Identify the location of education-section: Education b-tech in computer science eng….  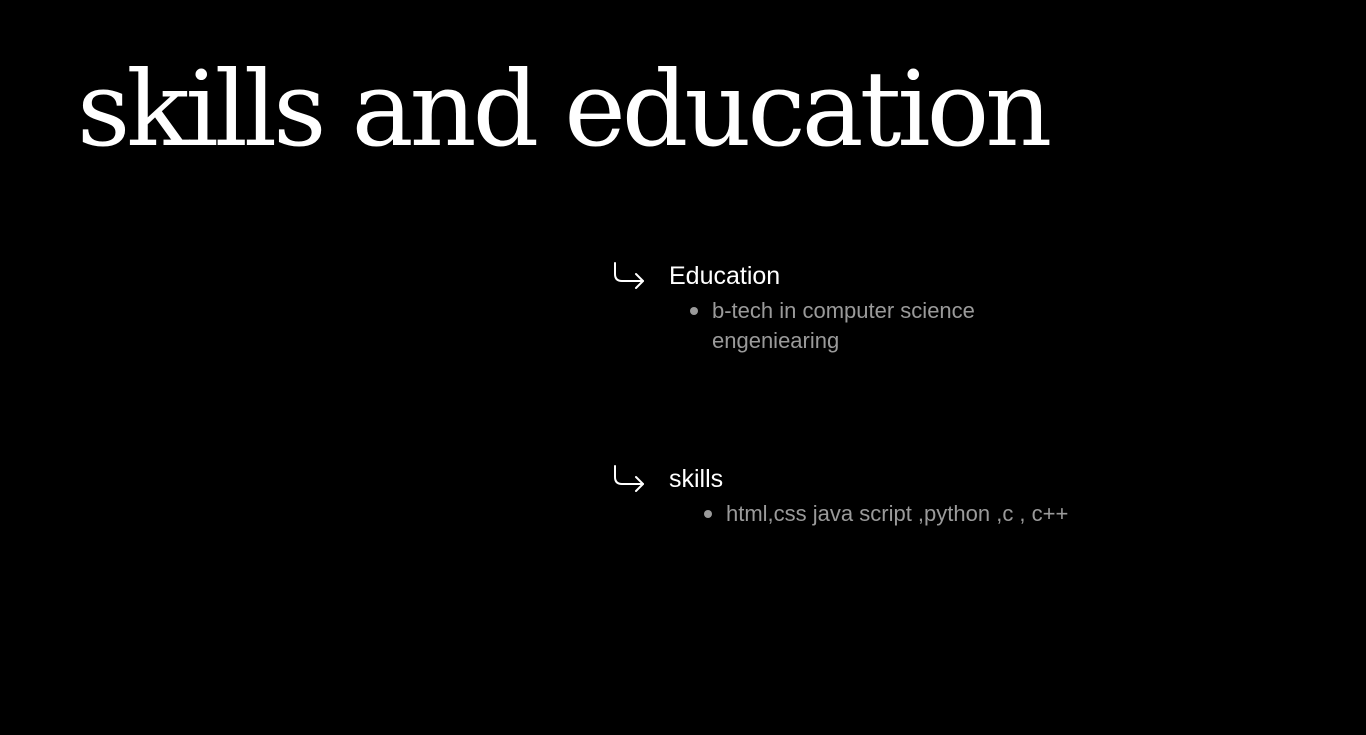
(892, 307).